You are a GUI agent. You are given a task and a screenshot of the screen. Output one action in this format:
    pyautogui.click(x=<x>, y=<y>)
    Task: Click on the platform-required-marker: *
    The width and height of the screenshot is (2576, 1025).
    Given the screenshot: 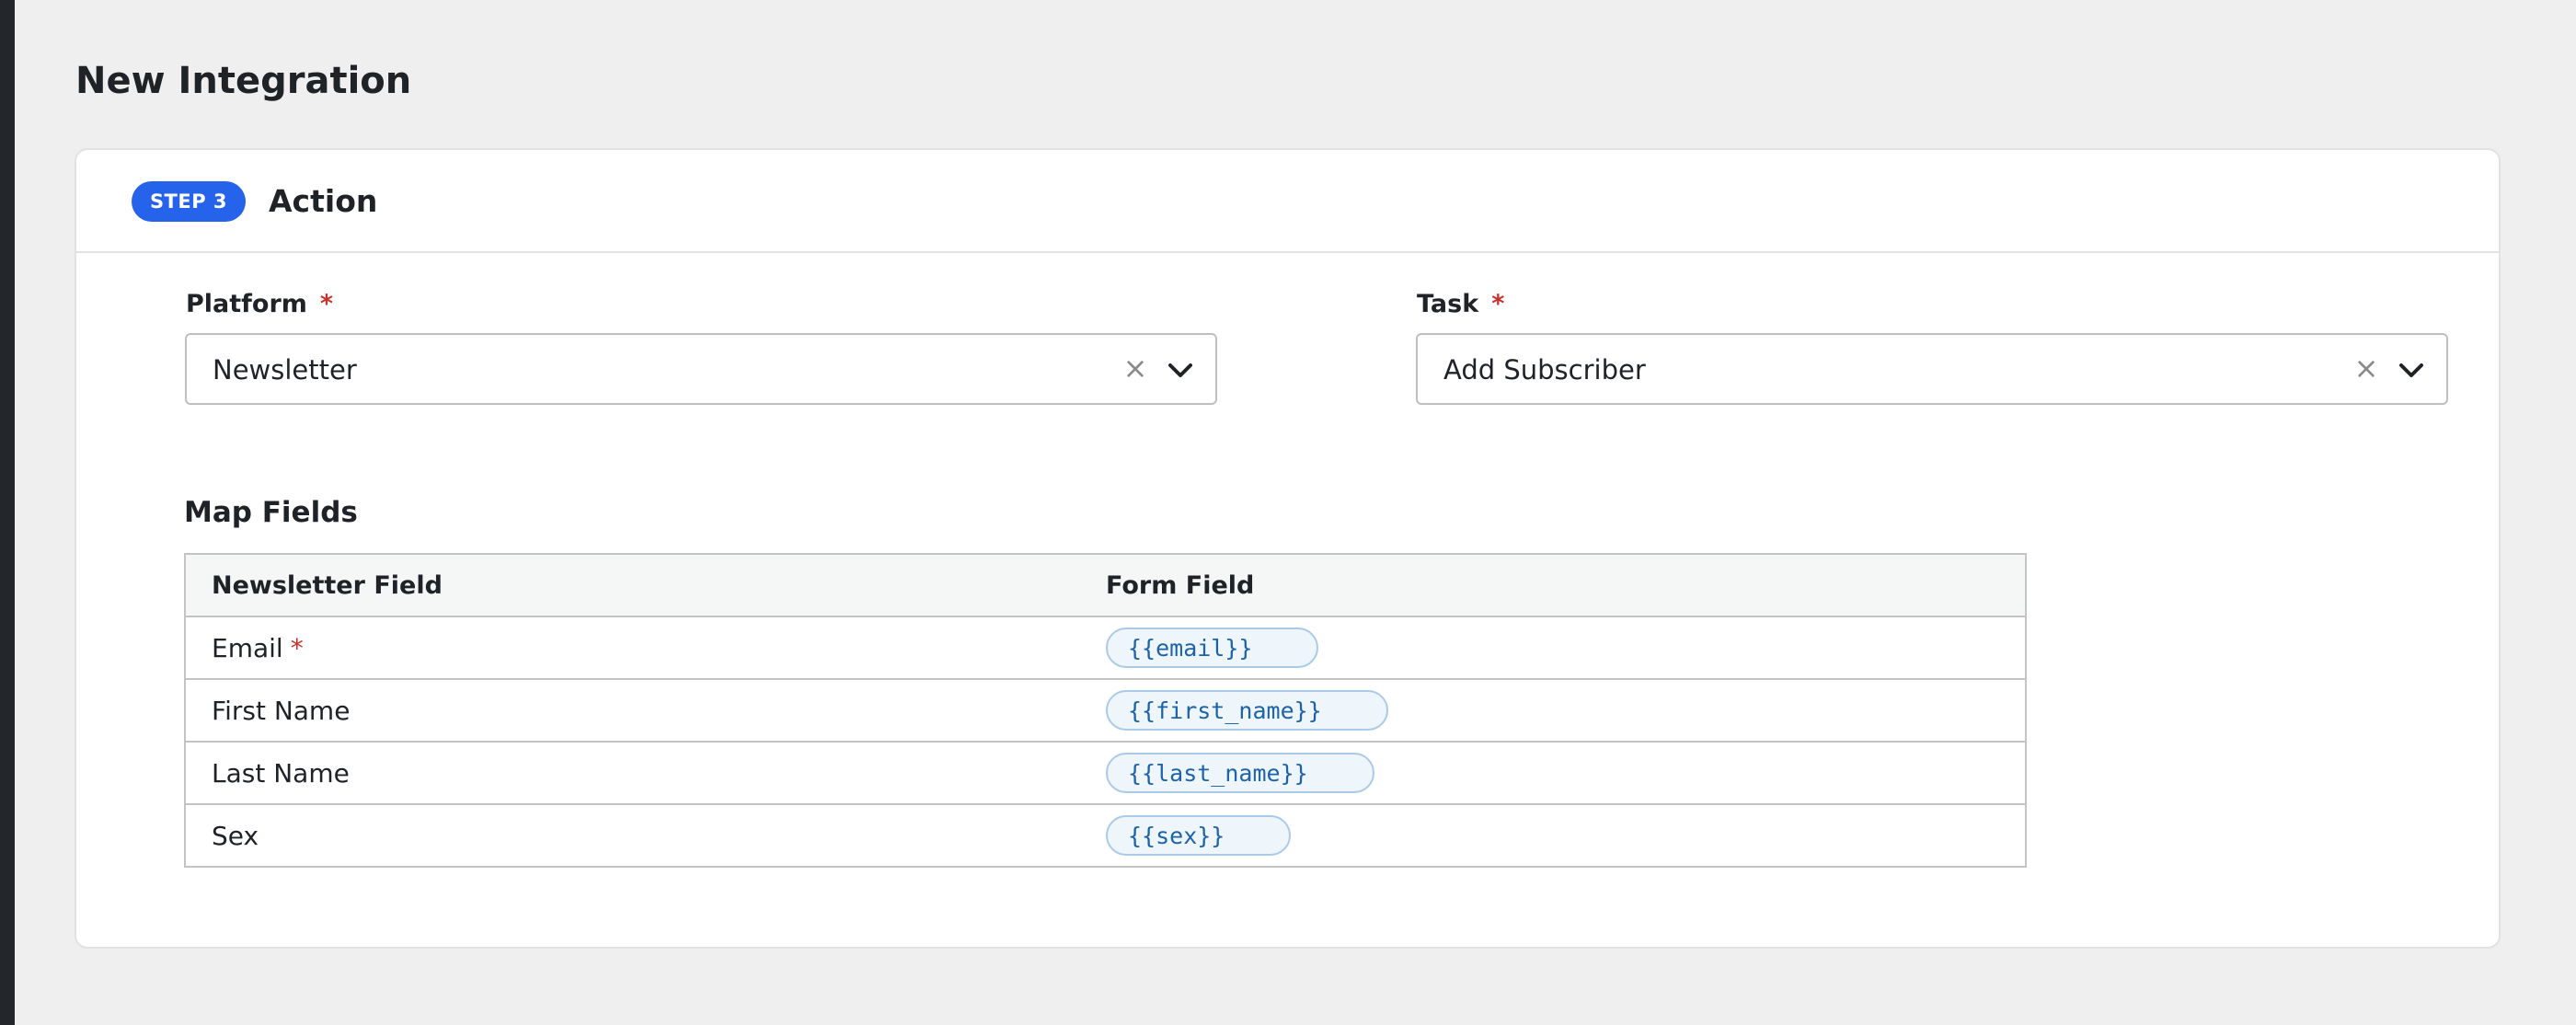 What is the action you would take?
    pyautogui.click(x=326, y=304)
    